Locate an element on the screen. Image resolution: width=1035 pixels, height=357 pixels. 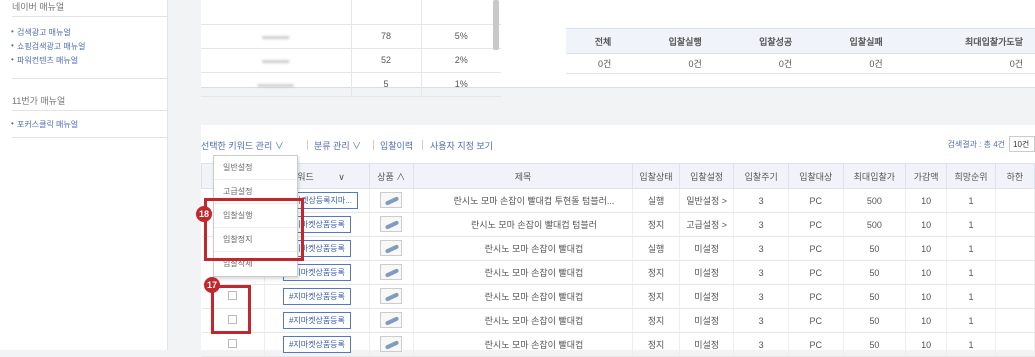
user-custom-view-link: 사용자 지정 보기 is located at coordinates (461, 145).